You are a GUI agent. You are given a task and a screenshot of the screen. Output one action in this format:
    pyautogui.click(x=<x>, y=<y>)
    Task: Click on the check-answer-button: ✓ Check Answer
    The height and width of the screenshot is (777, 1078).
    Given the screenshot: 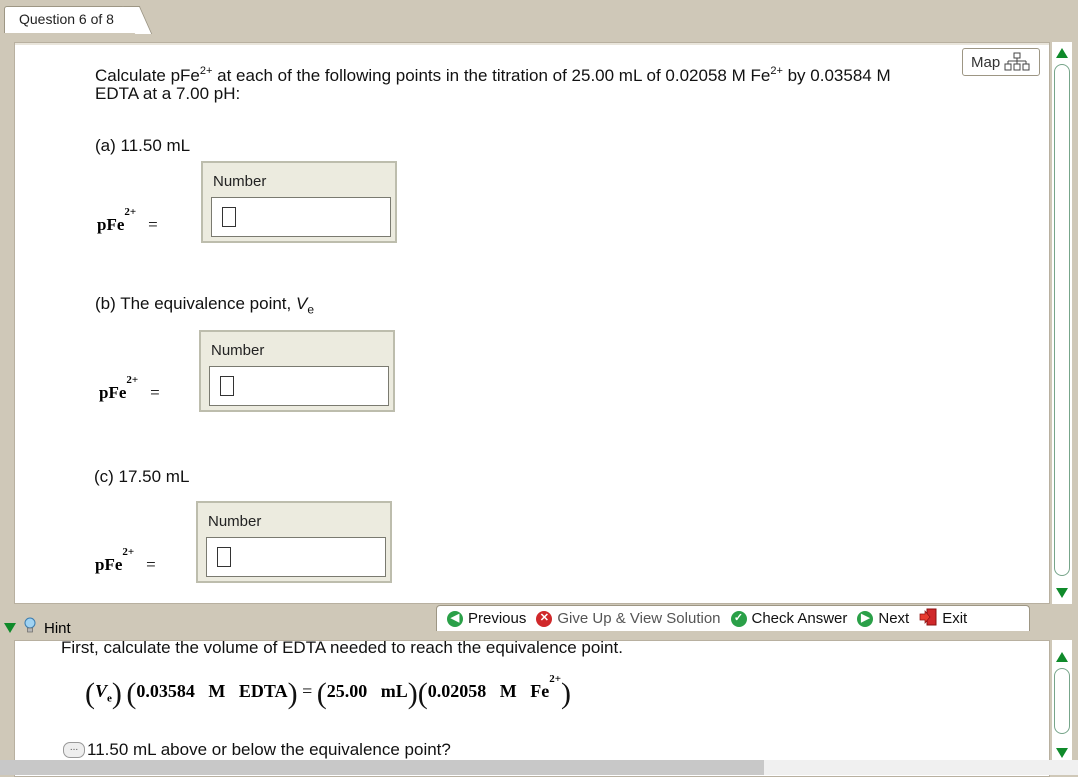 What is the action you would take?
    pyautogui.click(x=789, y=618)
    